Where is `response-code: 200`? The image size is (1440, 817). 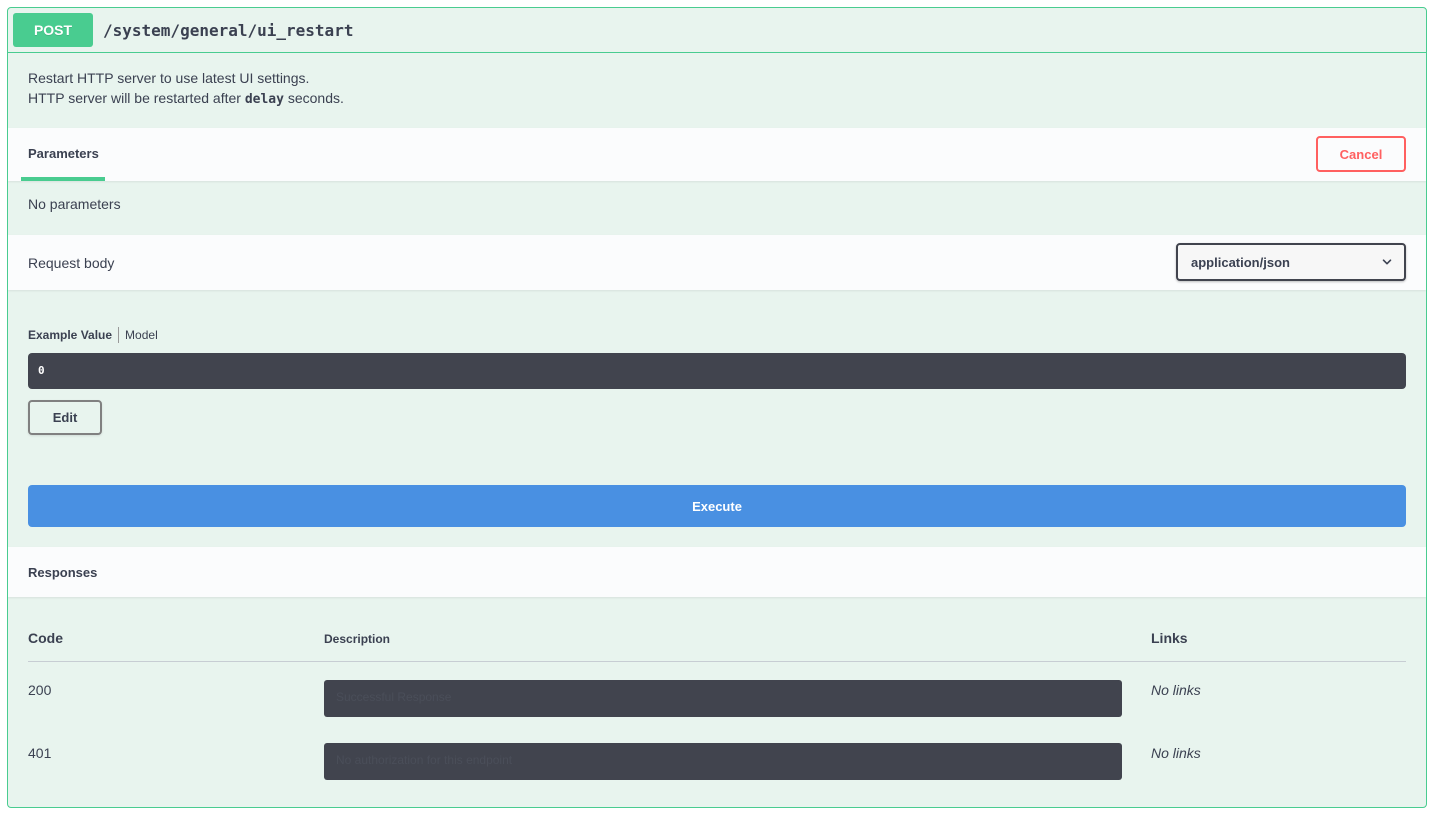
response-code: 200 is located at coordinates (40, 690).